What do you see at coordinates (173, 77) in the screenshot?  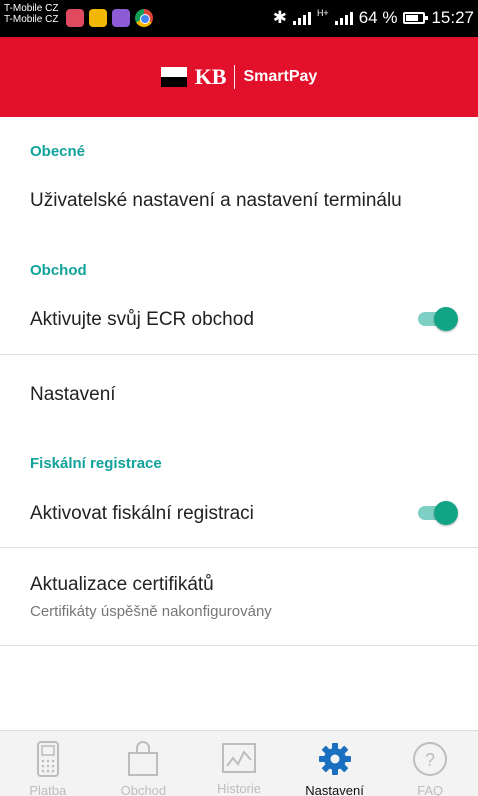 I see `kb-logo-icon` at bounding box center [173, 77].